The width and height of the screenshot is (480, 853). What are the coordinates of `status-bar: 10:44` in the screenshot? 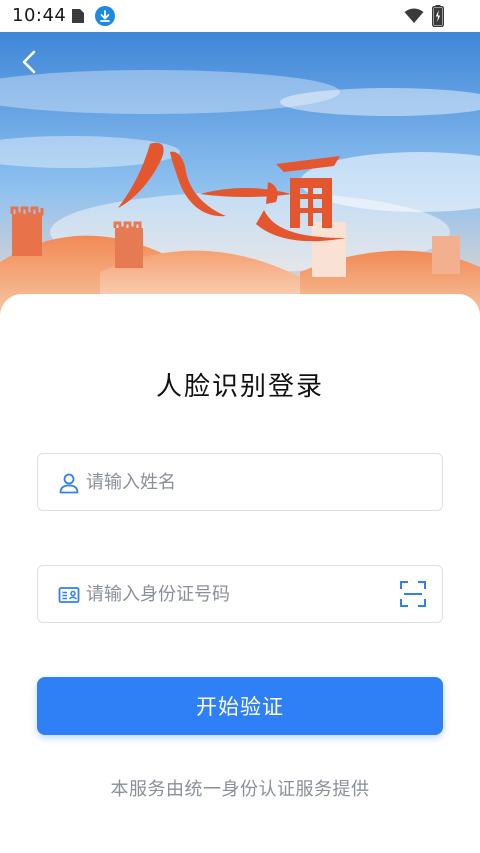 It's located at (240, 16).